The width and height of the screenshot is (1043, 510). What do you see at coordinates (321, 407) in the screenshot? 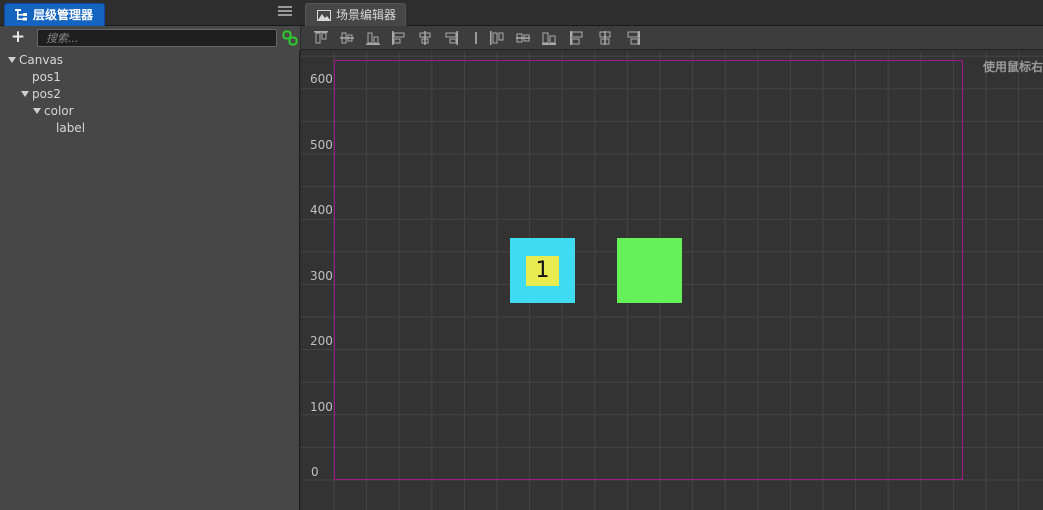
I see `y-axis-label: 100` at bounding box center [321, 407].